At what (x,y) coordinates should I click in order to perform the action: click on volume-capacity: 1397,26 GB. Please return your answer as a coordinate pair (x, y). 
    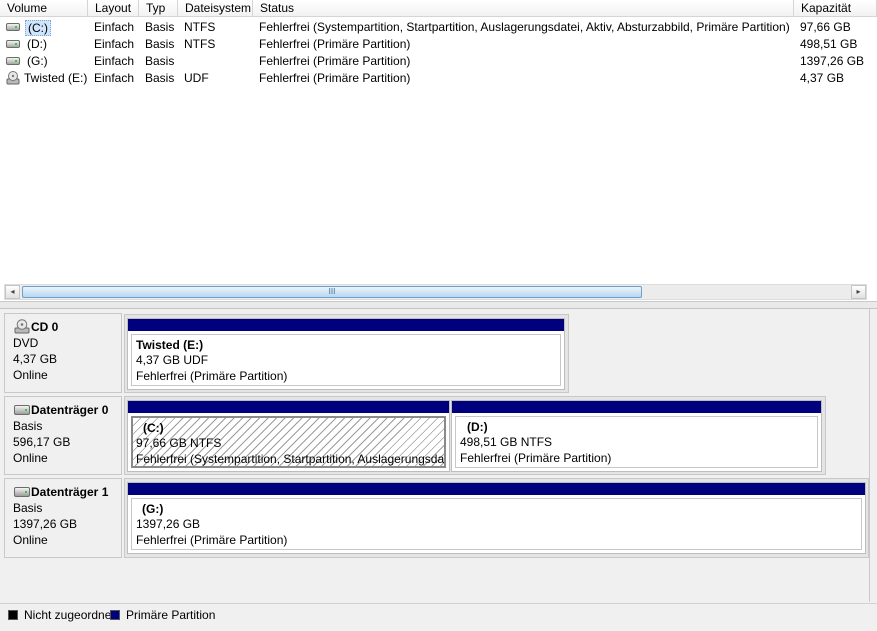
    Looking at the image, I should click on (832, 61).